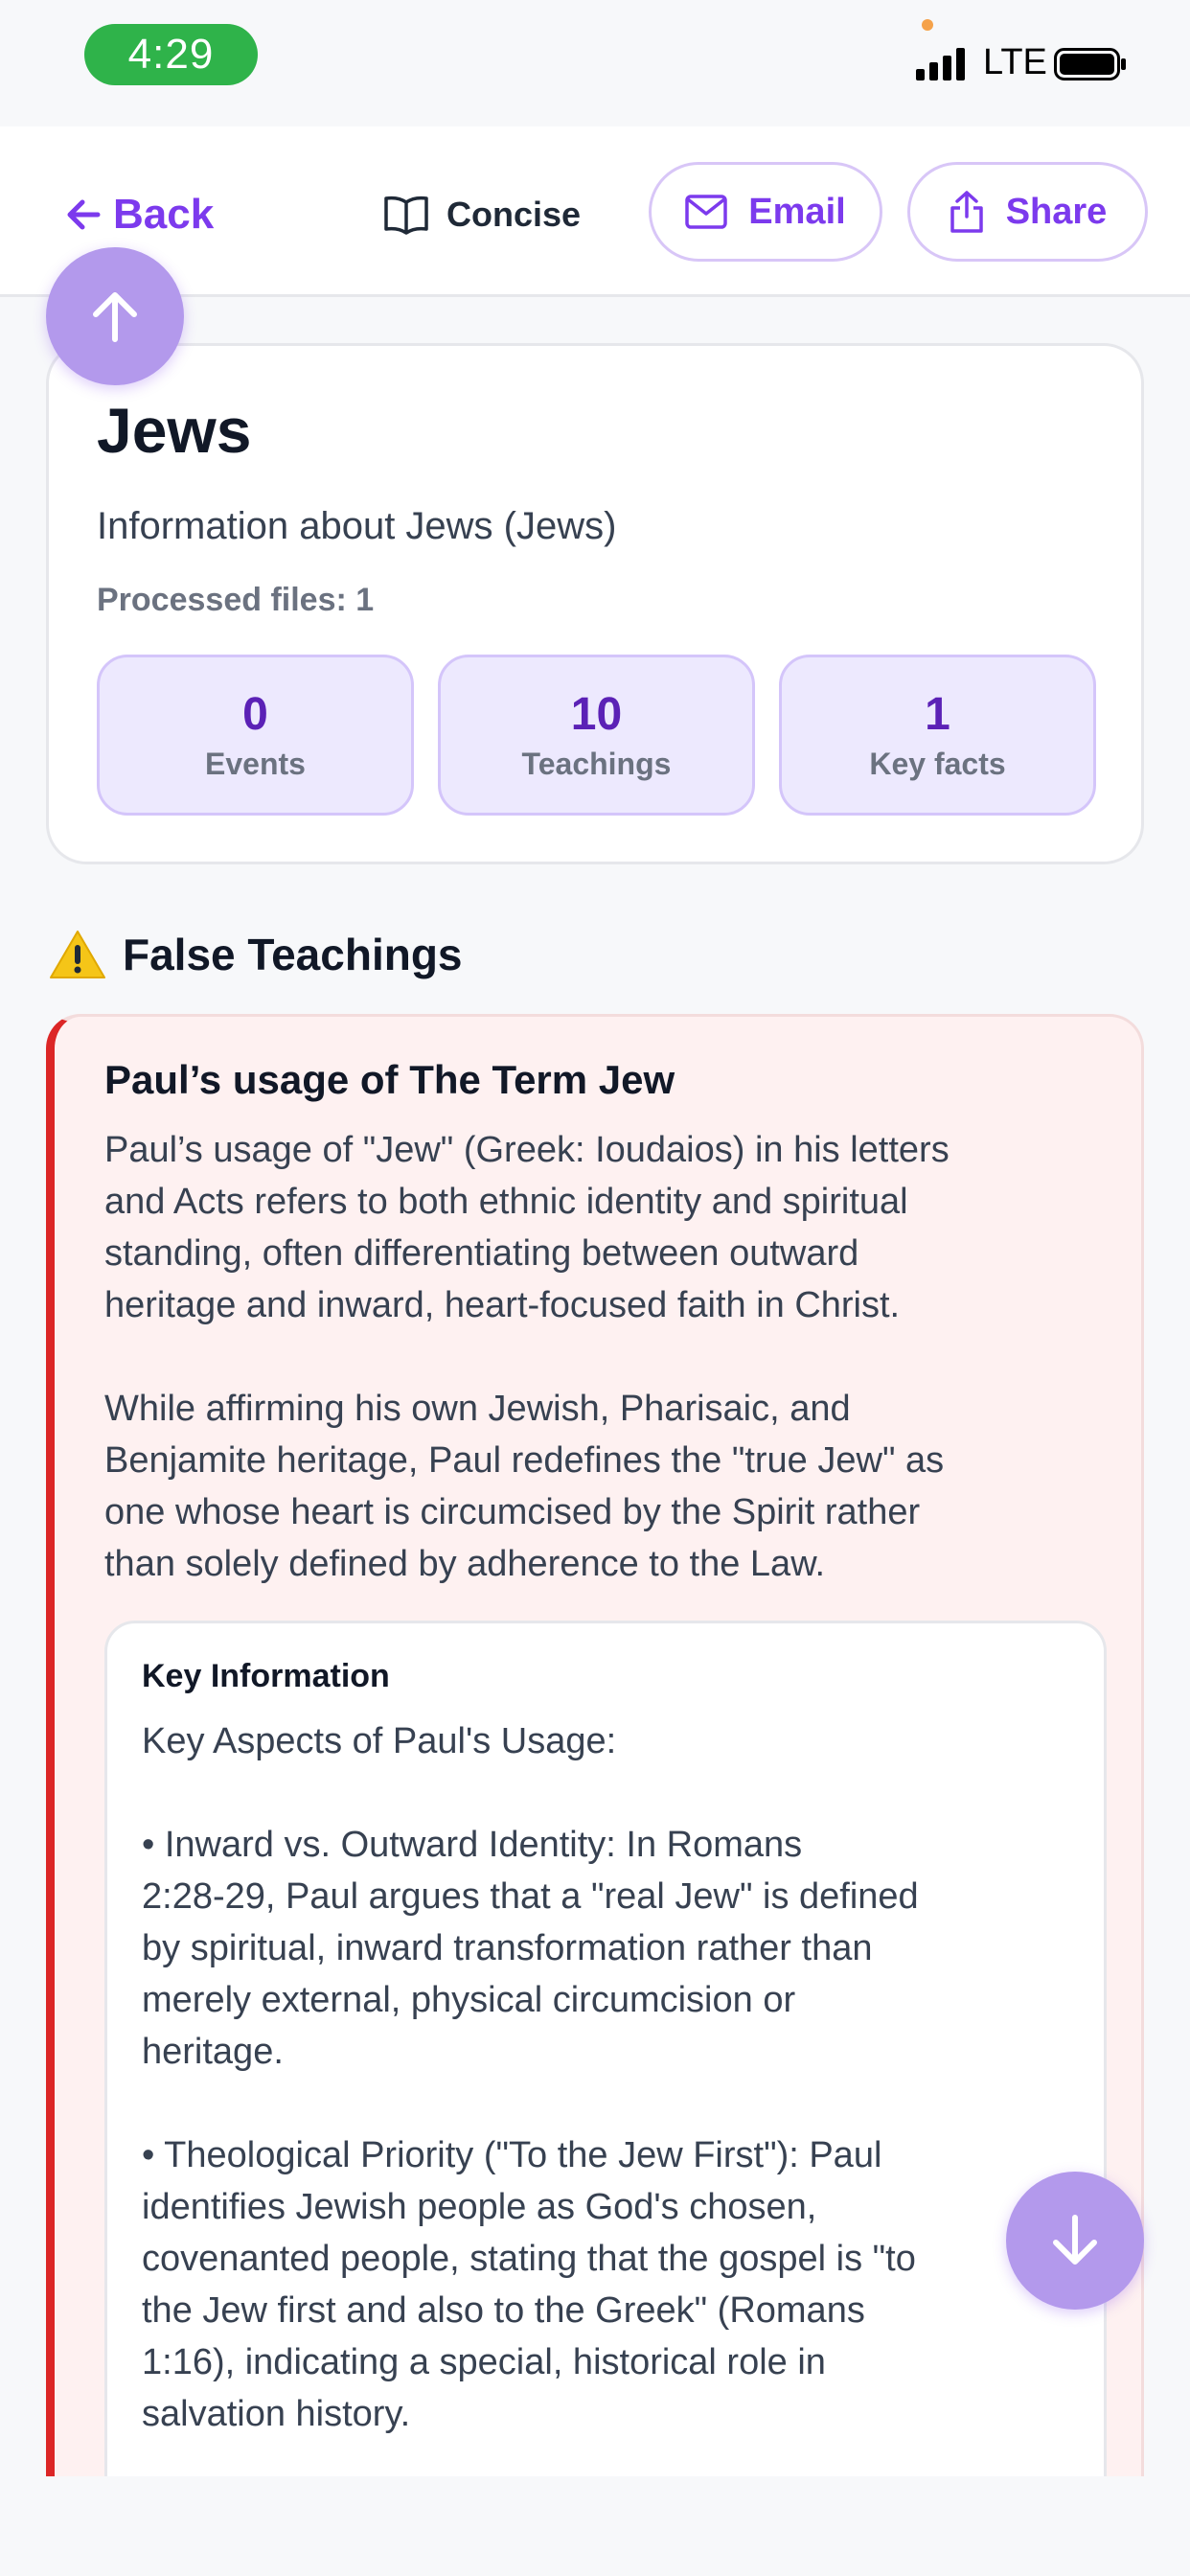 This screenshot has width=1190, height=2576. What do you see at coordinates (406, 216) in the screenshot?
I see `book-icon` at bounding box center [406, 216].